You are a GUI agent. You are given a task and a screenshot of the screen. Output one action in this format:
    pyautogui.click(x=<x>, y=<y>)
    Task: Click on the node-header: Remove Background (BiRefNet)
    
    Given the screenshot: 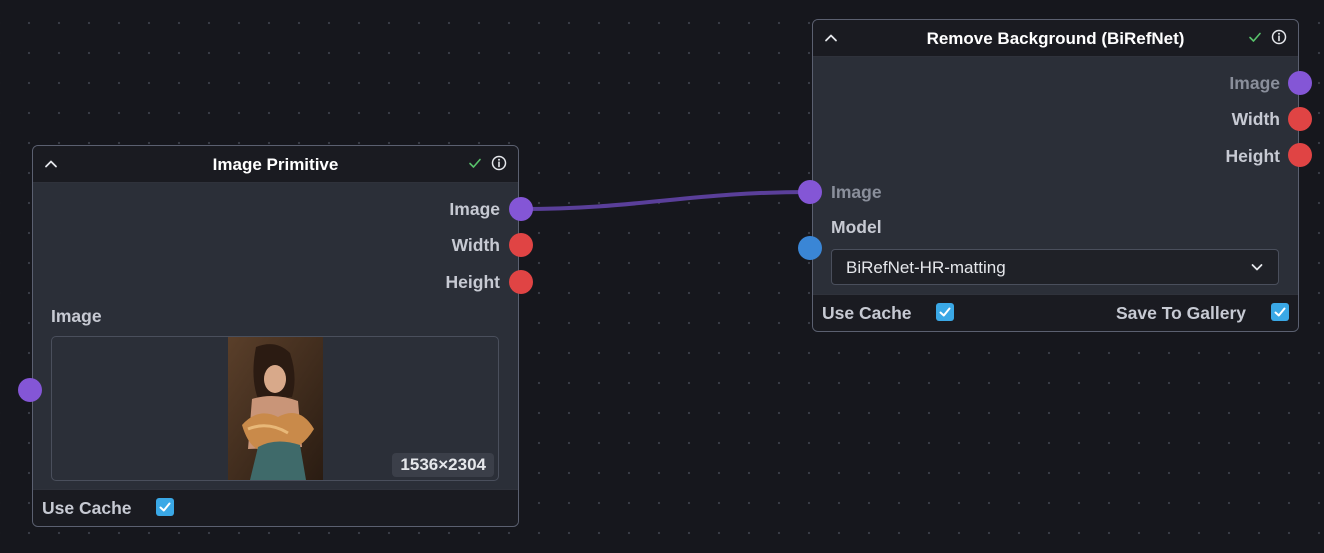 What is the action you would take?
    pyautogui.click(x=1055, y=38)
    